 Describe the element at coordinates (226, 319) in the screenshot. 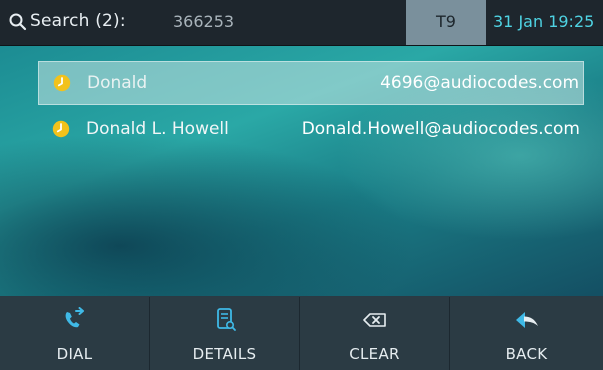

I see `details-icon` at that location.